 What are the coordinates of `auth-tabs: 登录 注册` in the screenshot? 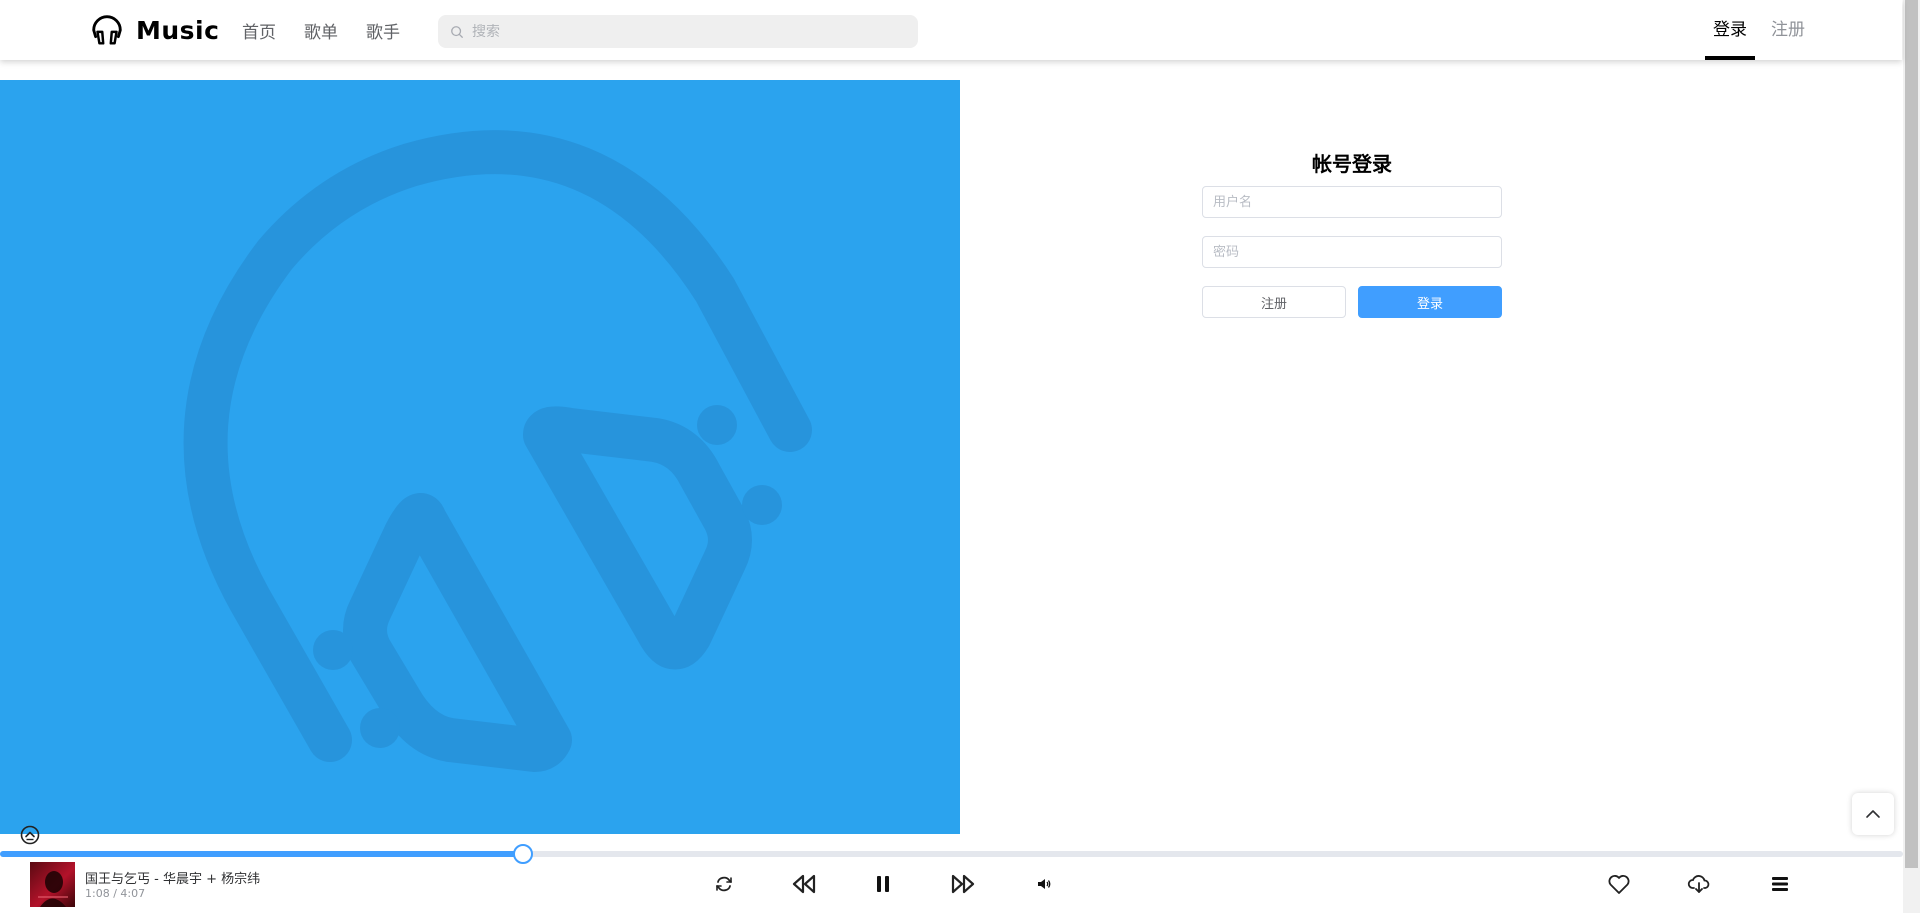 It's located at (1755, 30).